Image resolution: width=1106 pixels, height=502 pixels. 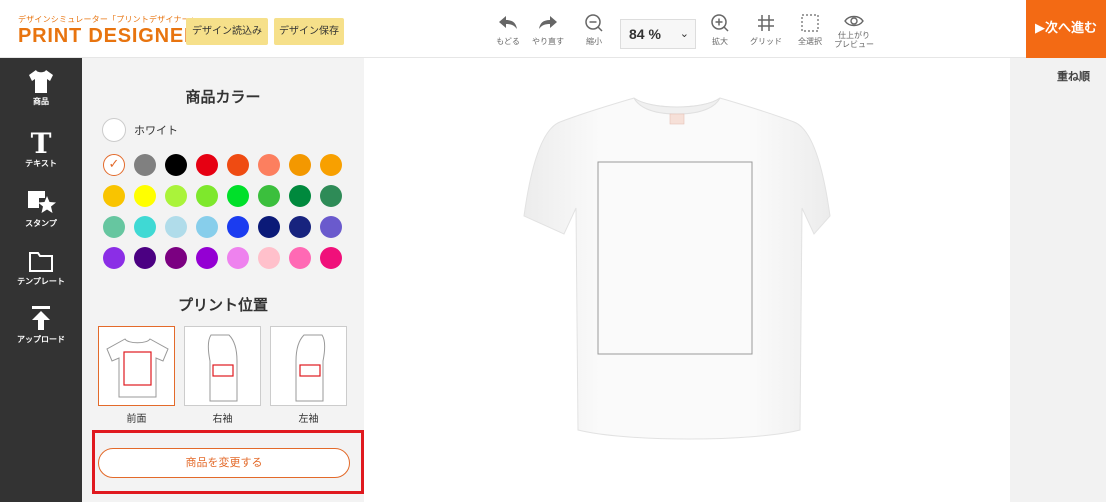 What do you see at coordinates (810, 23) in the screenshot?
I see `select-all-icon` at bounding box center [810, 23].